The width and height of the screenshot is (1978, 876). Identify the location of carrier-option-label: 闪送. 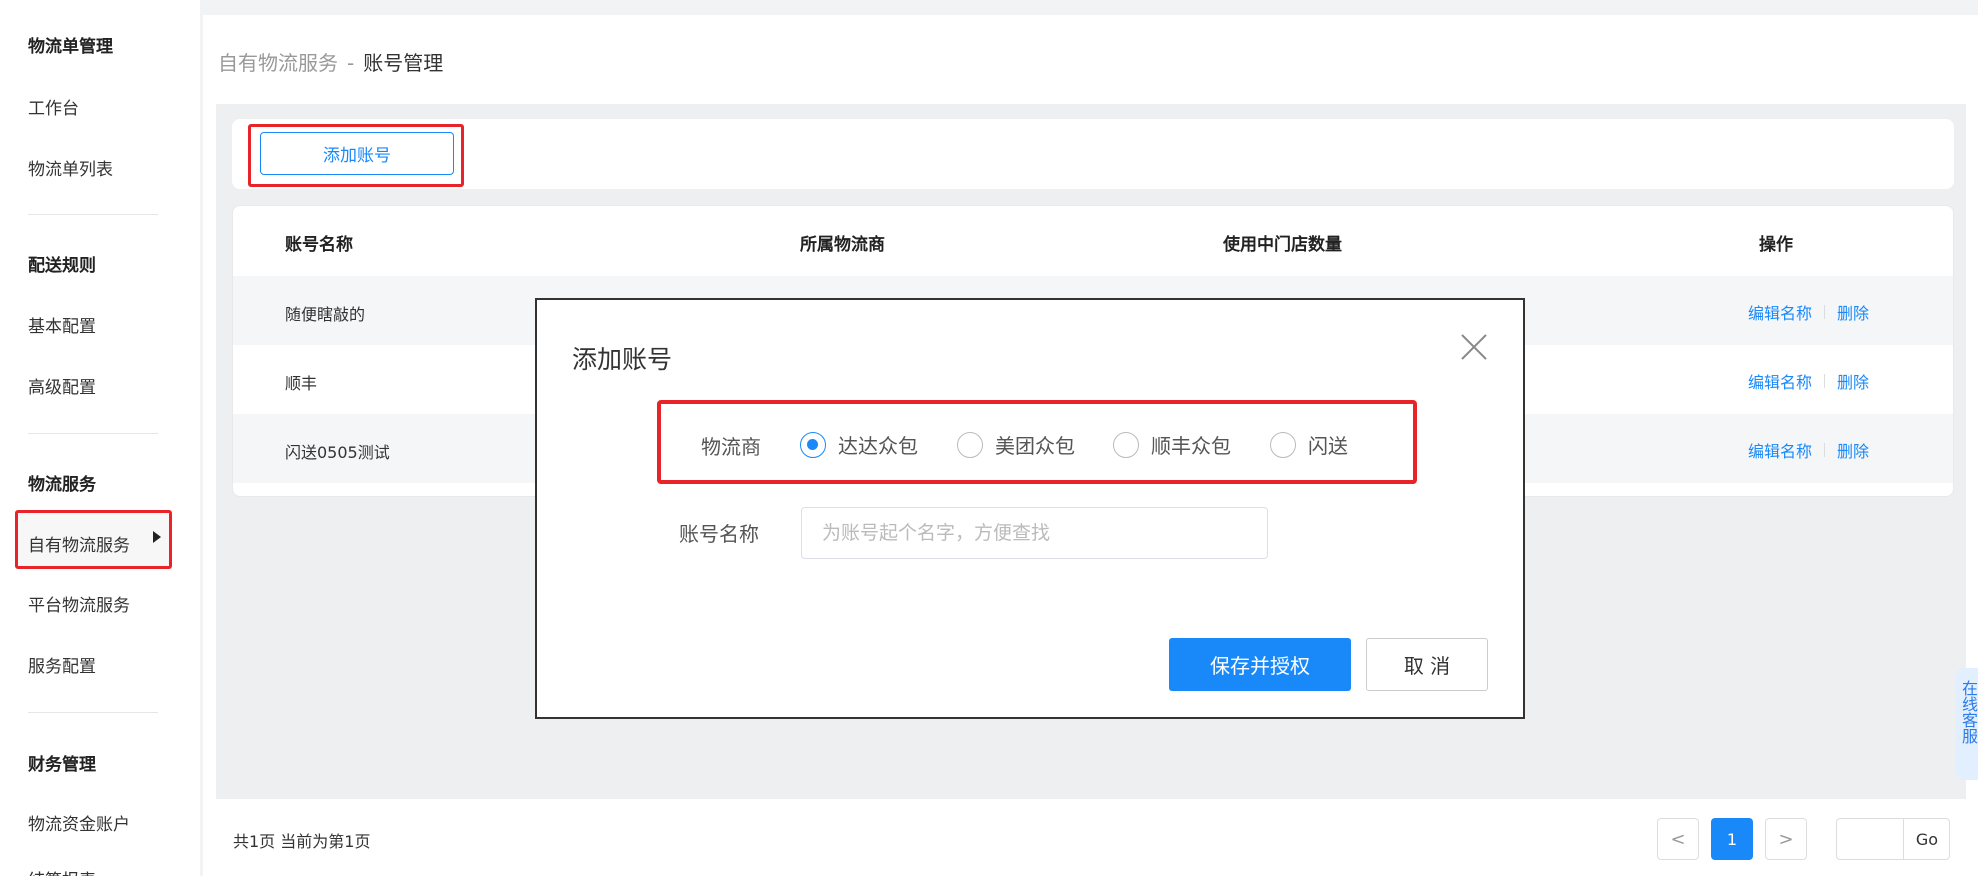
(1328, 446).